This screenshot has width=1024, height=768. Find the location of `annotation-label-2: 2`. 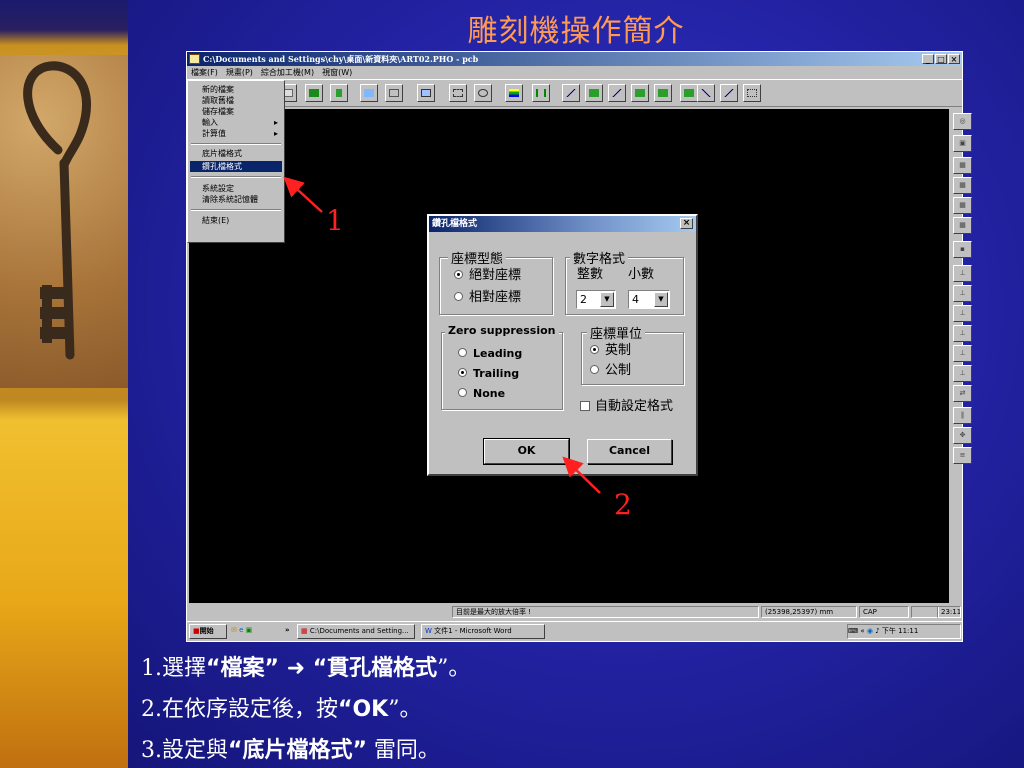

annotation-label-2: 2 is located at coordinates (623, 504).